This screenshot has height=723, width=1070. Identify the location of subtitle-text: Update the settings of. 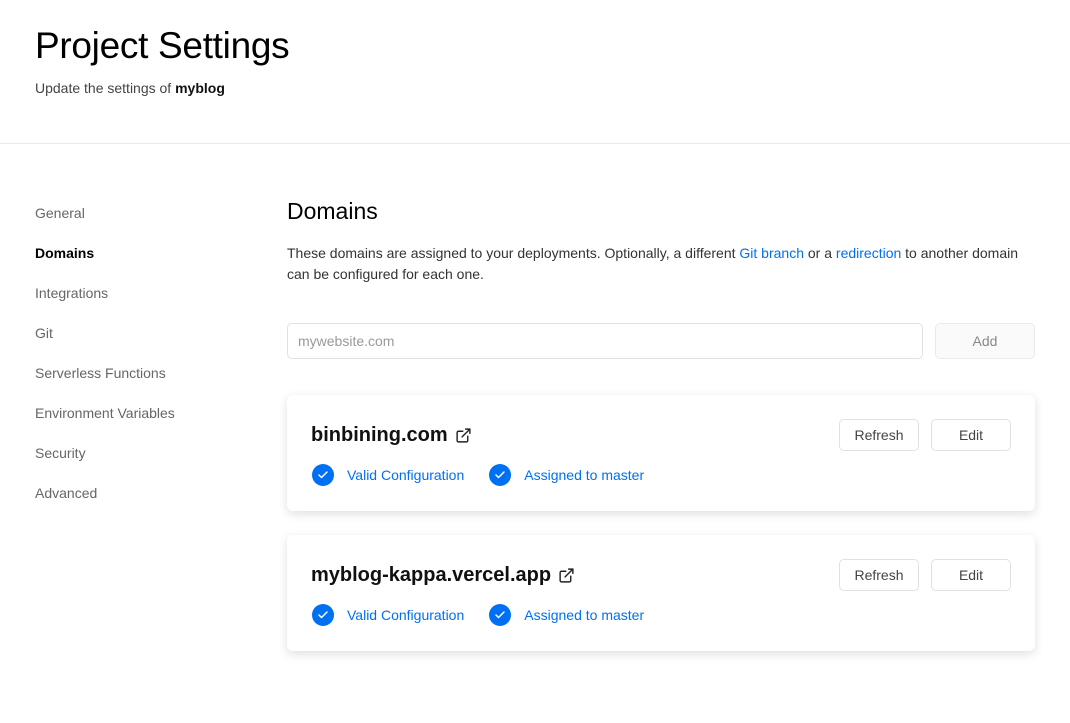
(103, 88).